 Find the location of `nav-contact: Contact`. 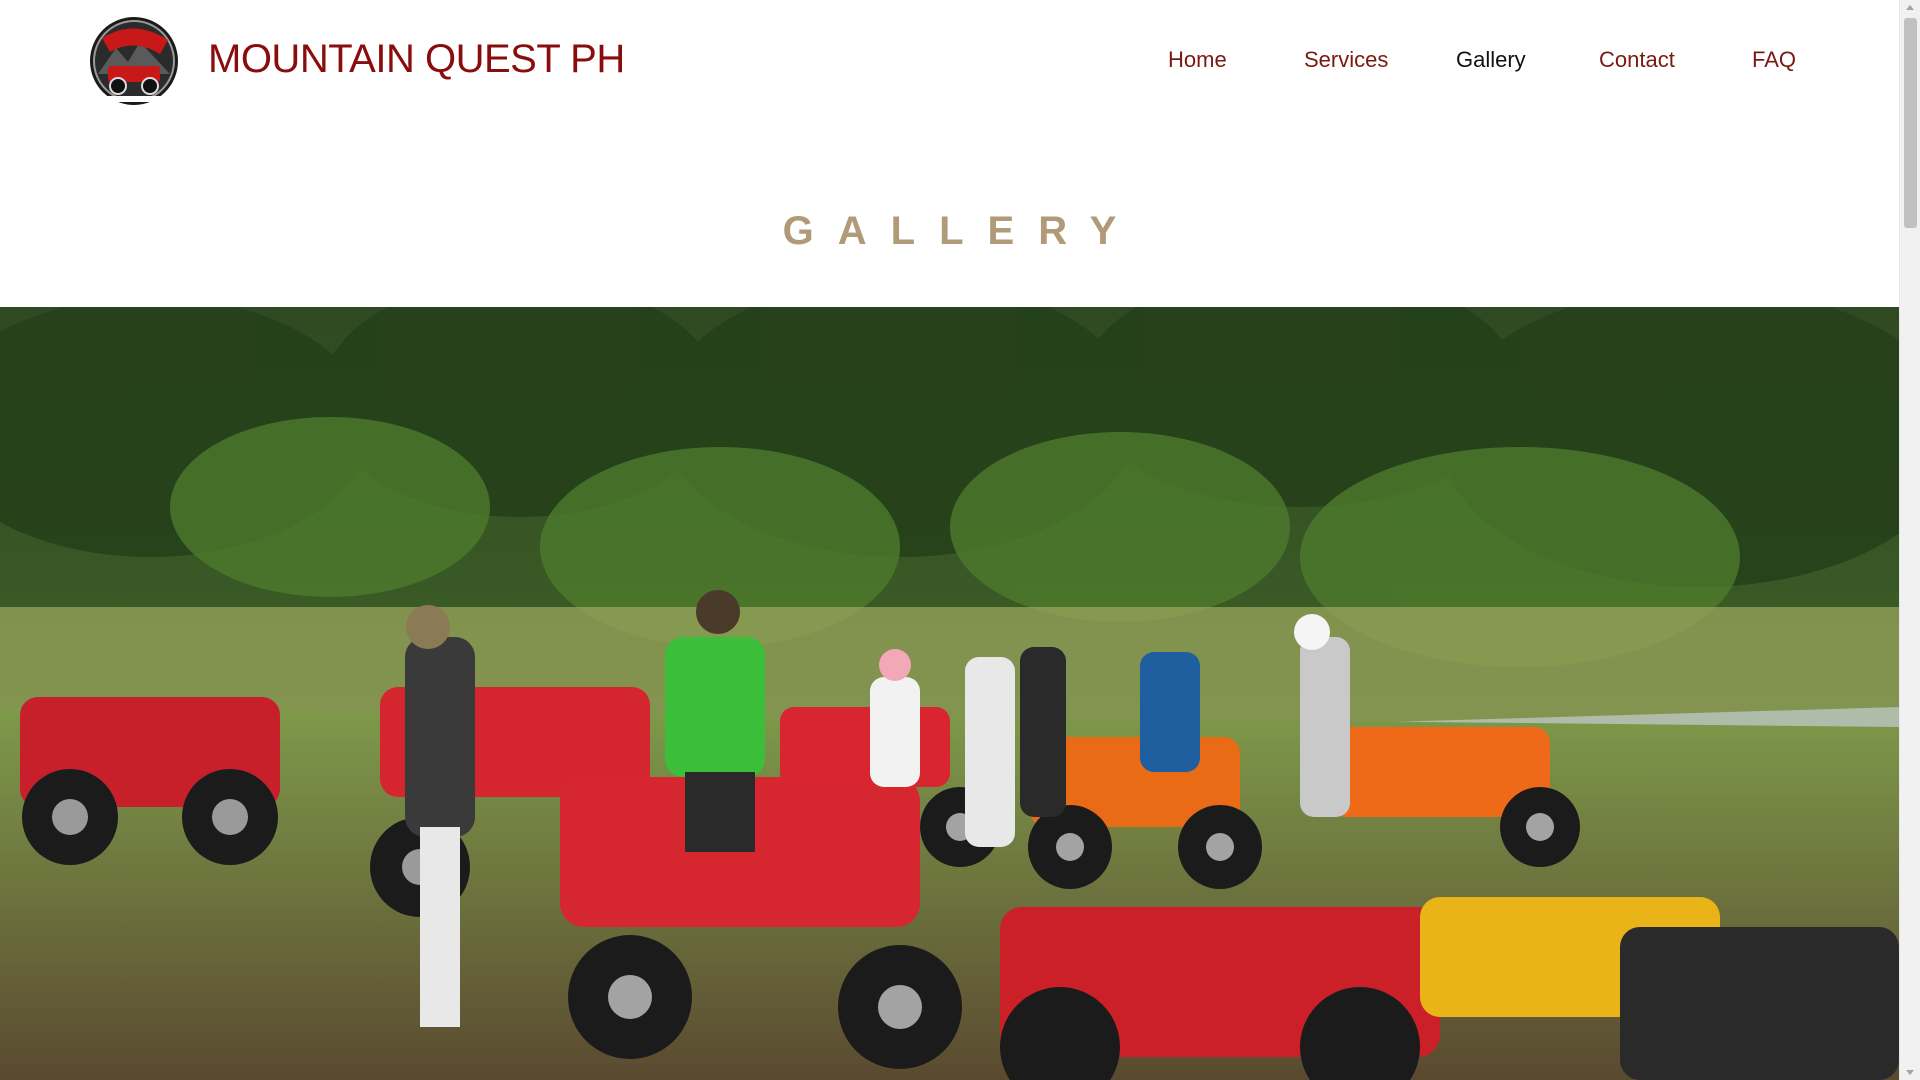

nav-contact: Contact is located at coordinates (1637, 60).